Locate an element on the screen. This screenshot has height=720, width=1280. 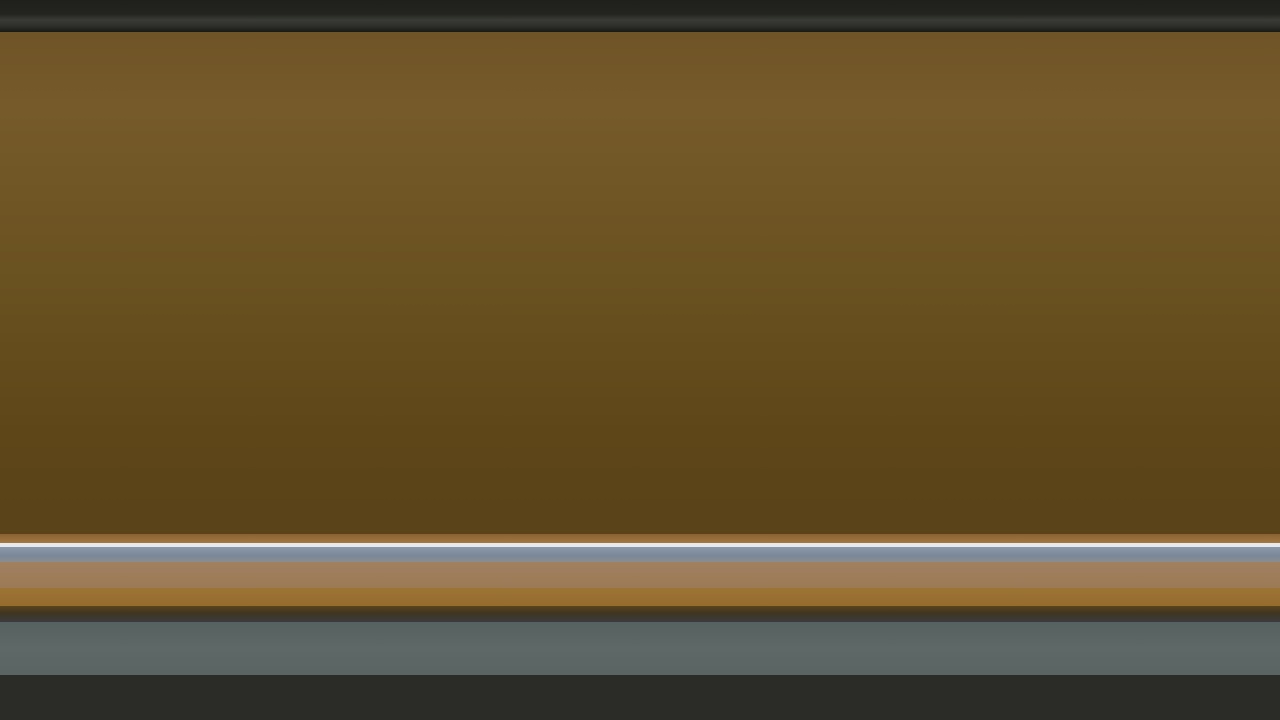
stripe-blue-grey is located at coordinates (640, 554).